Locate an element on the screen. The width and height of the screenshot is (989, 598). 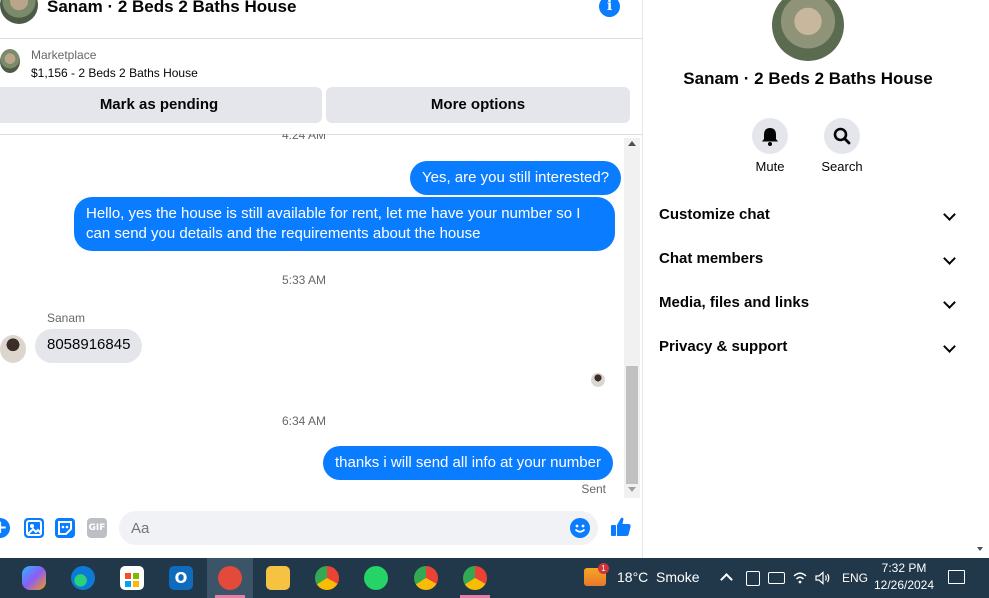
marketplace-label: Marketplace is located at coordinates (64, 55).